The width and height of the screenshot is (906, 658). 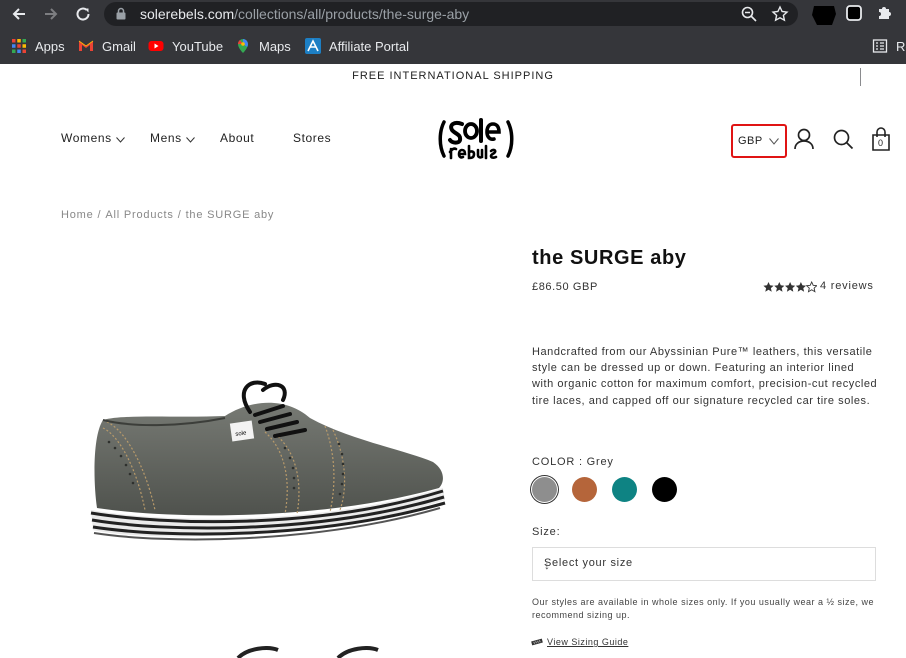 I want to click on profile-avatar-icon, so click(x=824, y=15).